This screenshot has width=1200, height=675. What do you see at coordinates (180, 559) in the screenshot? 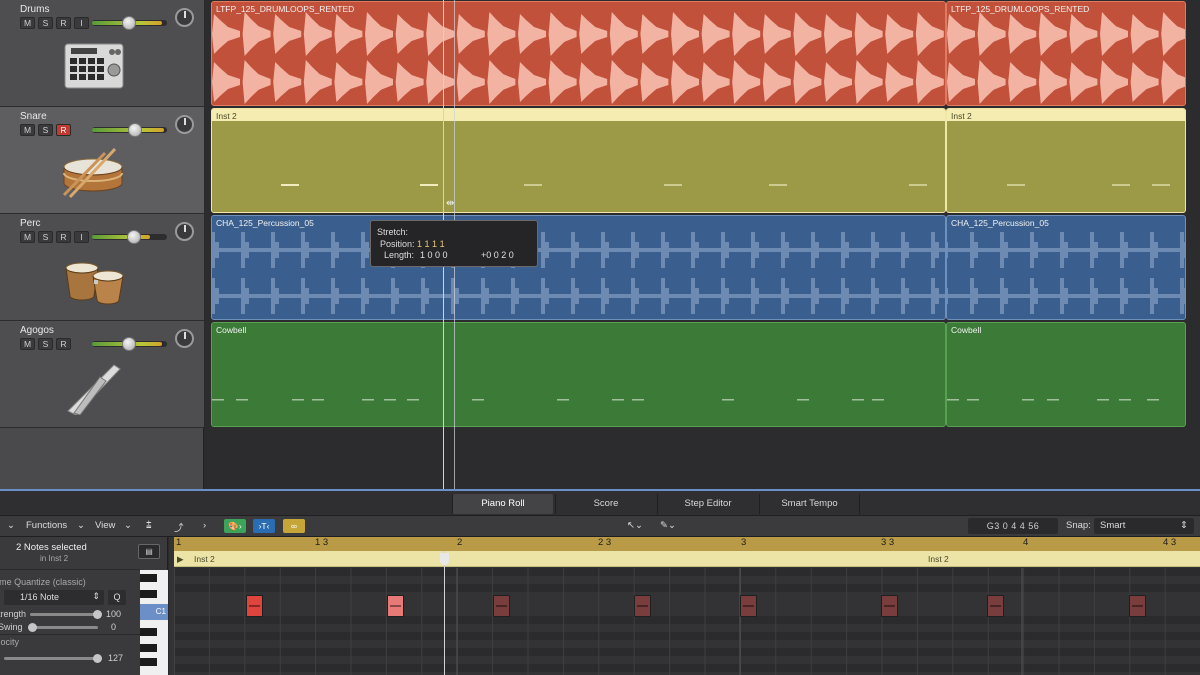
I see `play-icon: ▶` at bounding box center [180, 559].